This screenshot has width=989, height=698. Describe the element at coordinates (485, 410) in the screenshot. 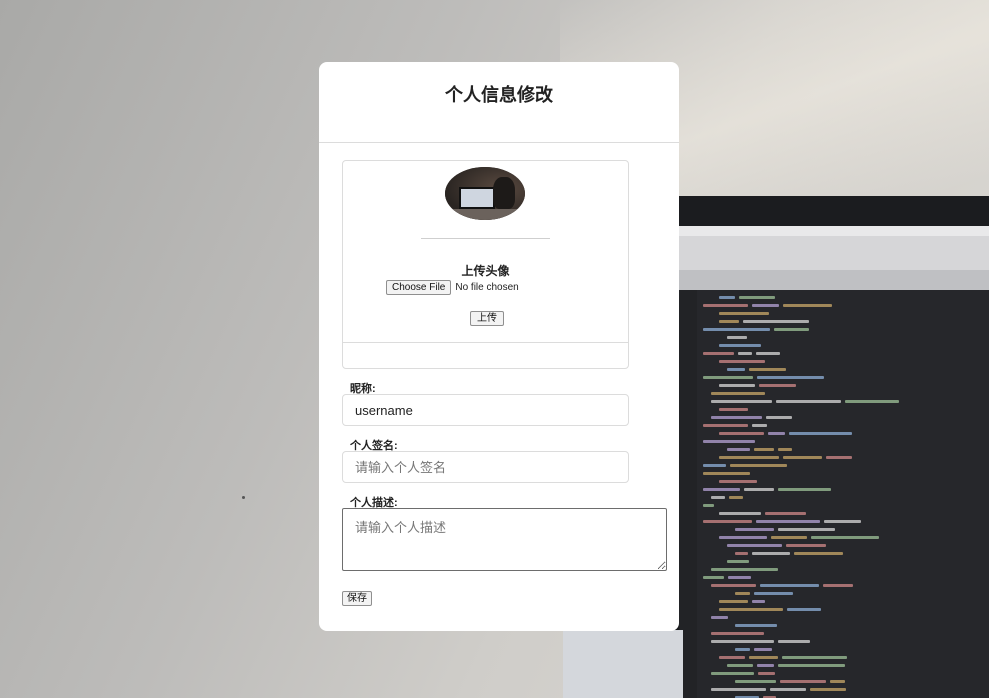

I see `nickname-input` at that location.